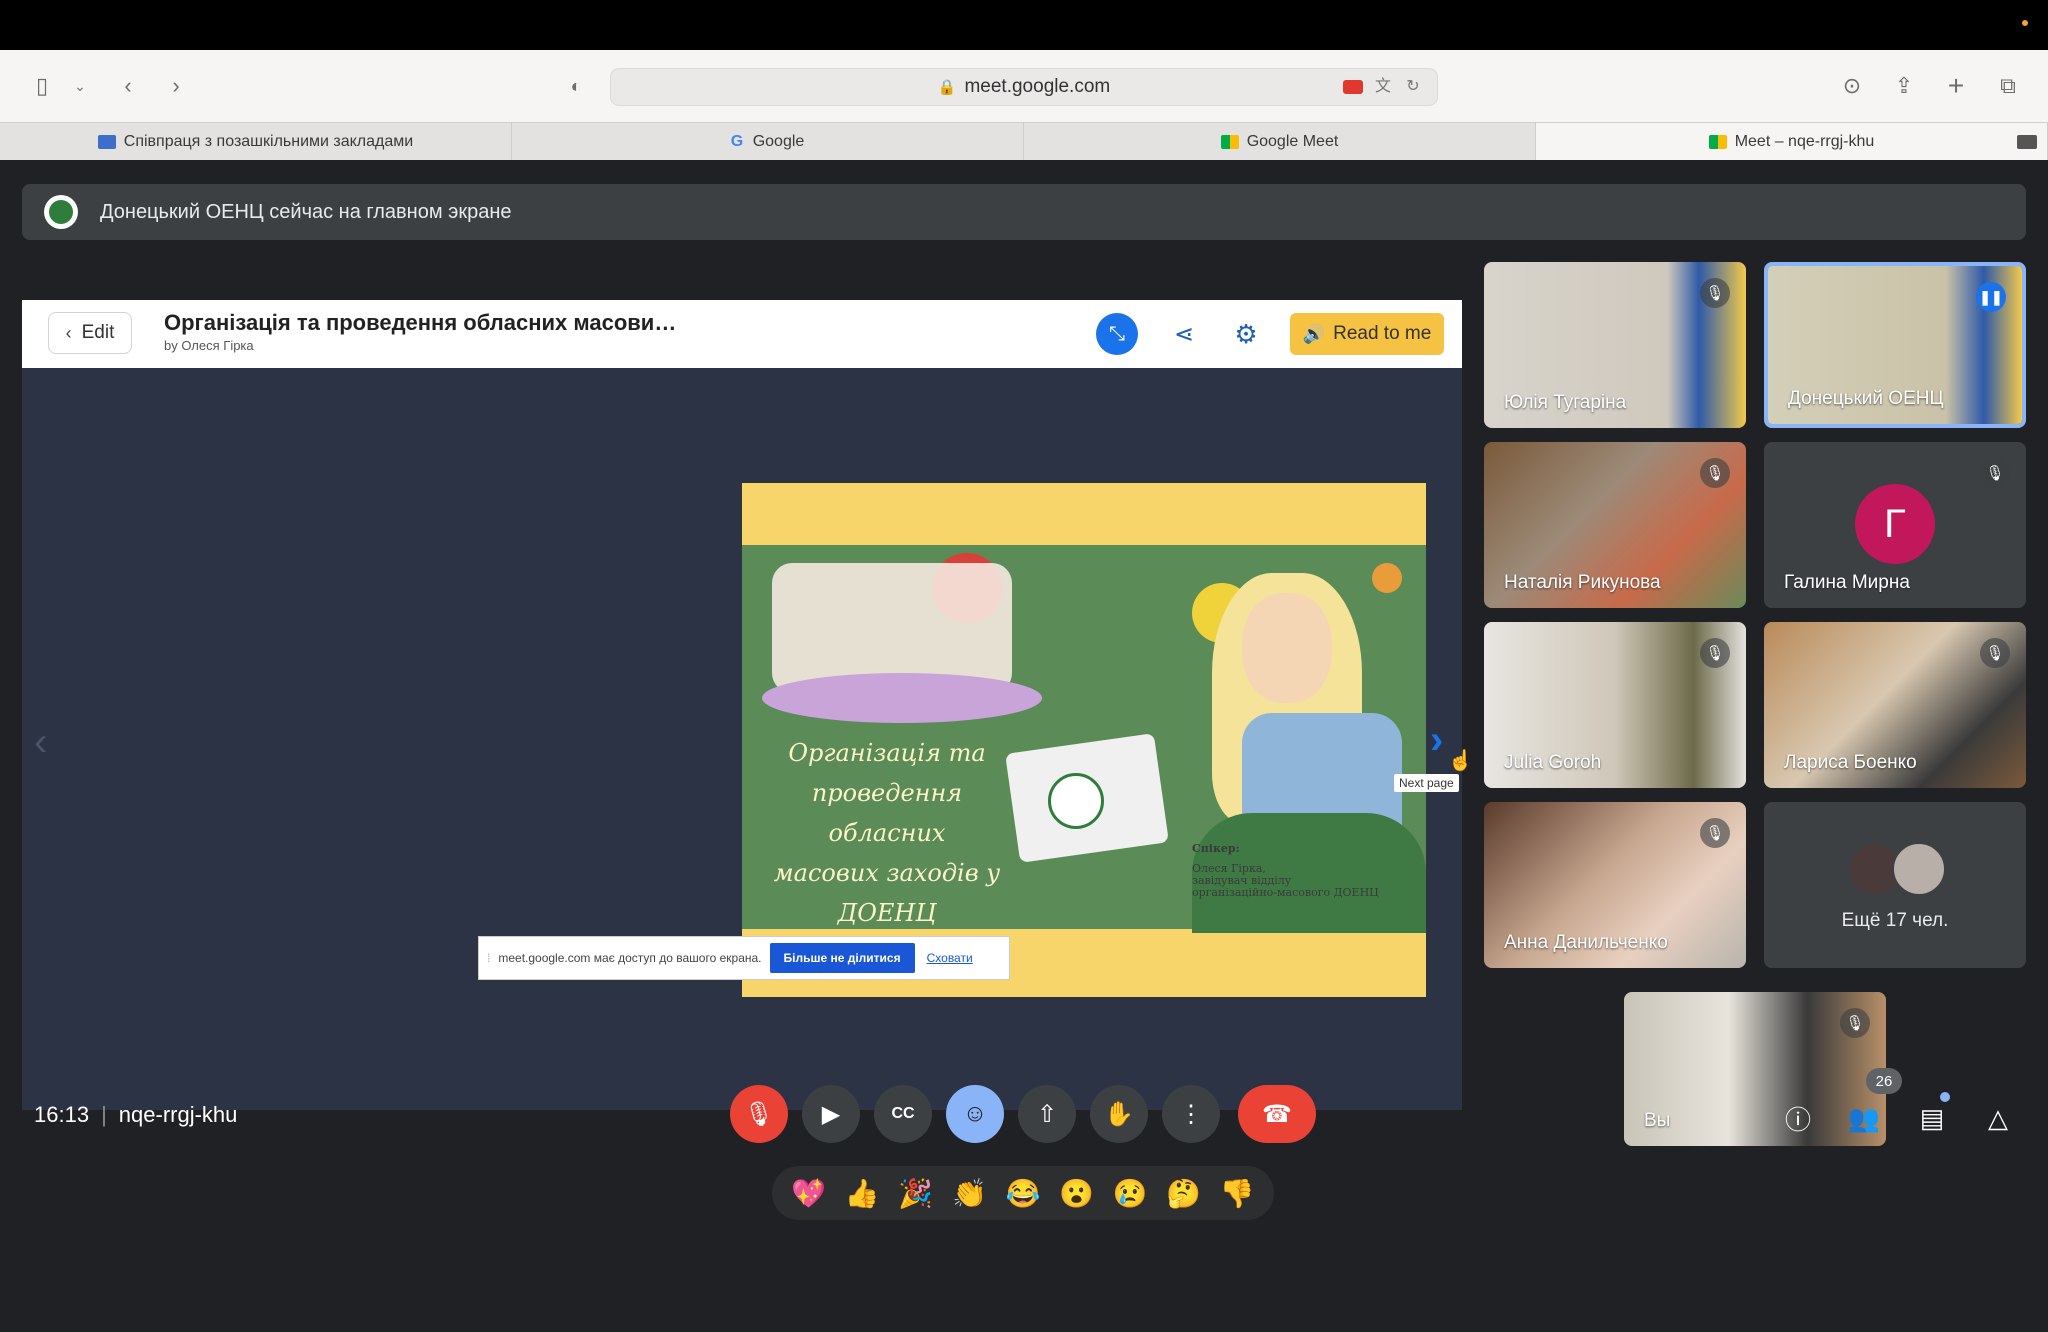 Image resolution: width=2048 pixels, height=1332 pixels. I want to click on reaction-thumbs-down-icon: 👎, so click(1237, 1193).